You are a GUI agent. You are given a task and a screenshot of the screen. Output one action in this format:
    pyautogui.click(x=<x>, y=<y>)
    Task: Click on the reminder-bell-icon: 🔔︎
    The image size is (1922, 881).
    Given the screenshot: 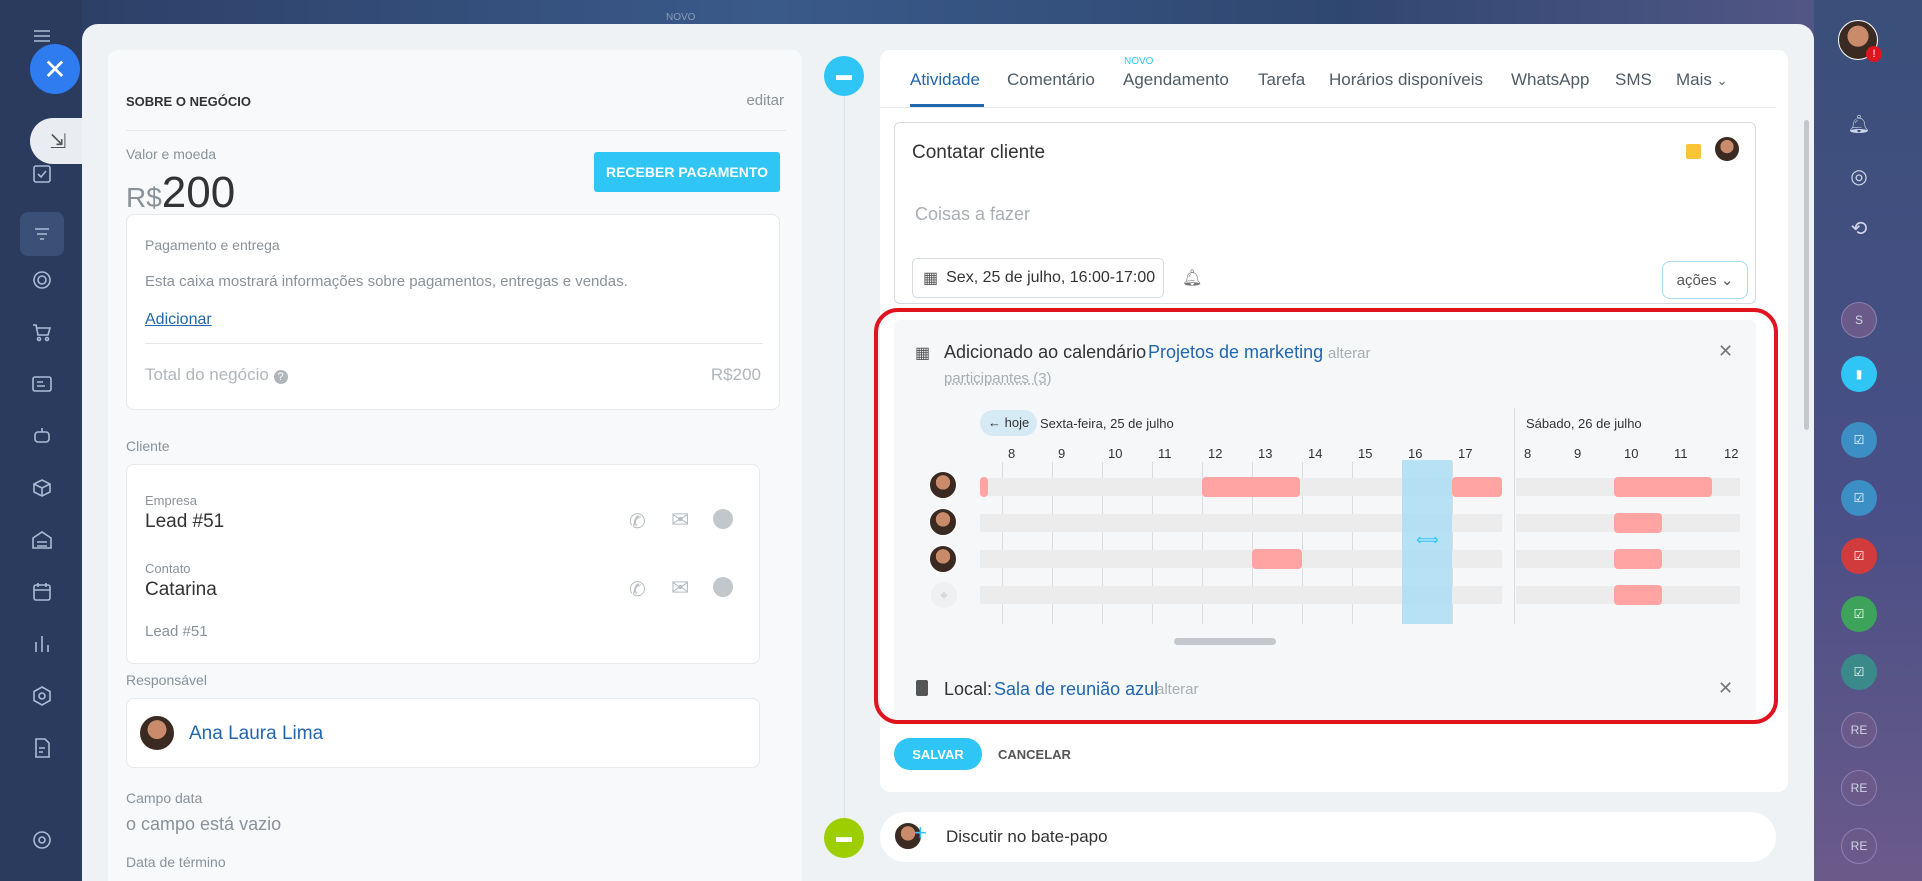 What is the action you would take?
    pyautogui.click(x=1192, y=278)
    